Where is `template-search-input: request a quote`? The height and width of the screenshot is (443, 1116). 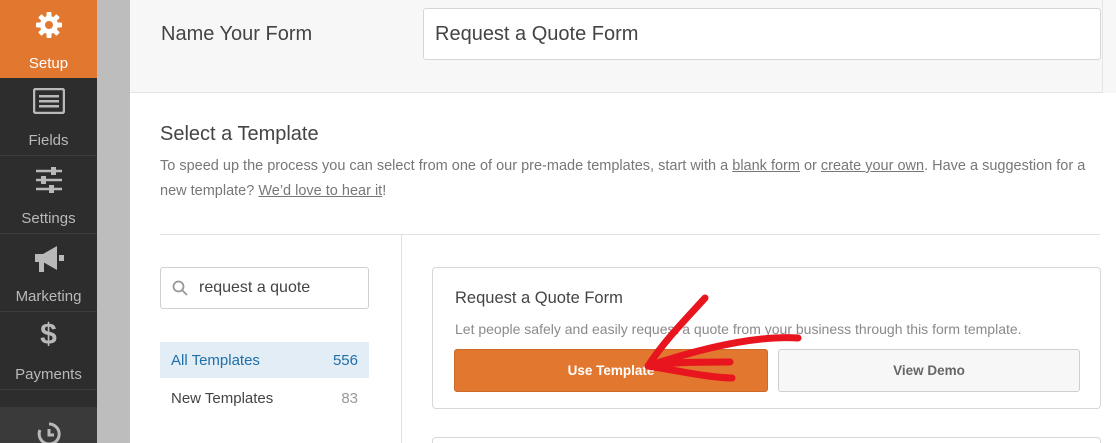
template-search-input: request a quote is located at coordinates (264, 288).